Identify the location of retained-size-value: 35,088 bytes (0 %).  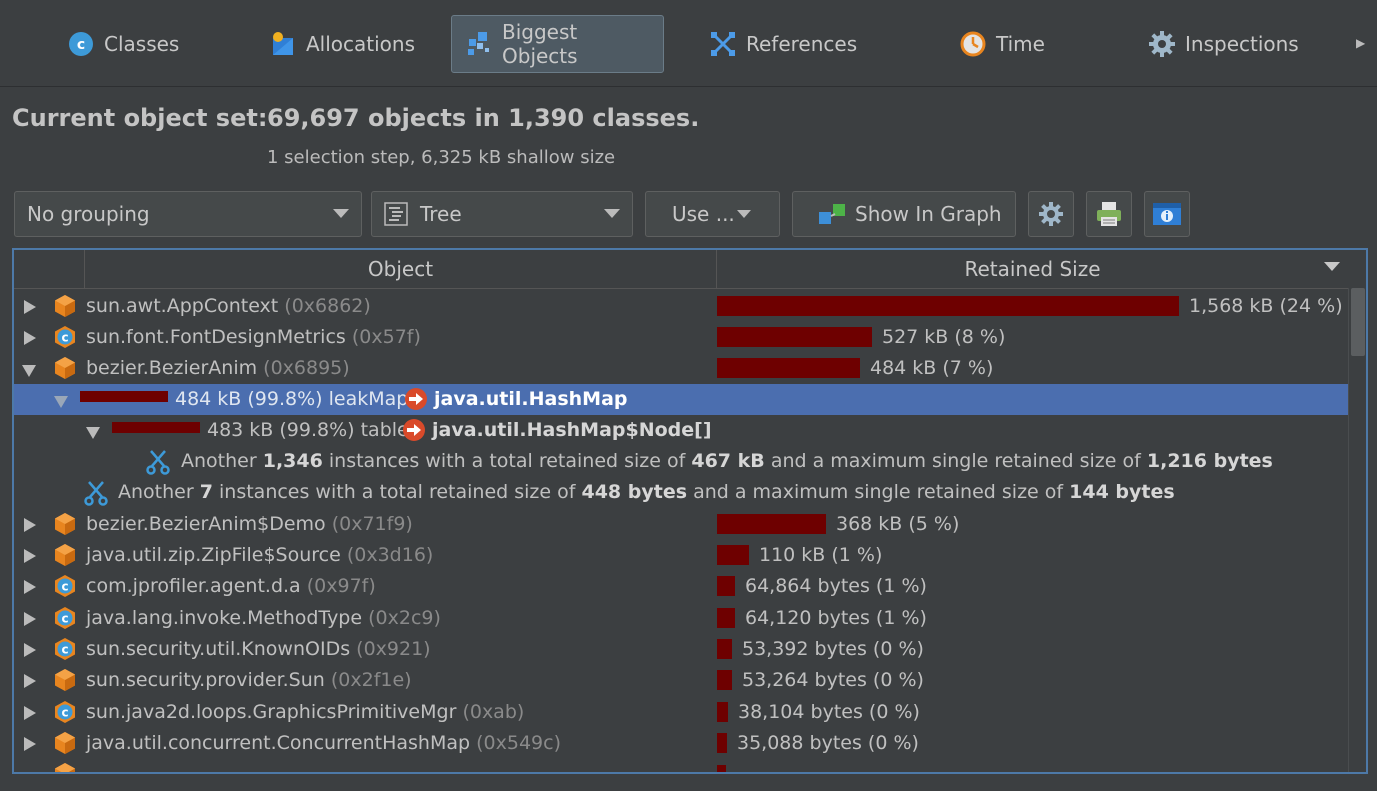
(828, 743).